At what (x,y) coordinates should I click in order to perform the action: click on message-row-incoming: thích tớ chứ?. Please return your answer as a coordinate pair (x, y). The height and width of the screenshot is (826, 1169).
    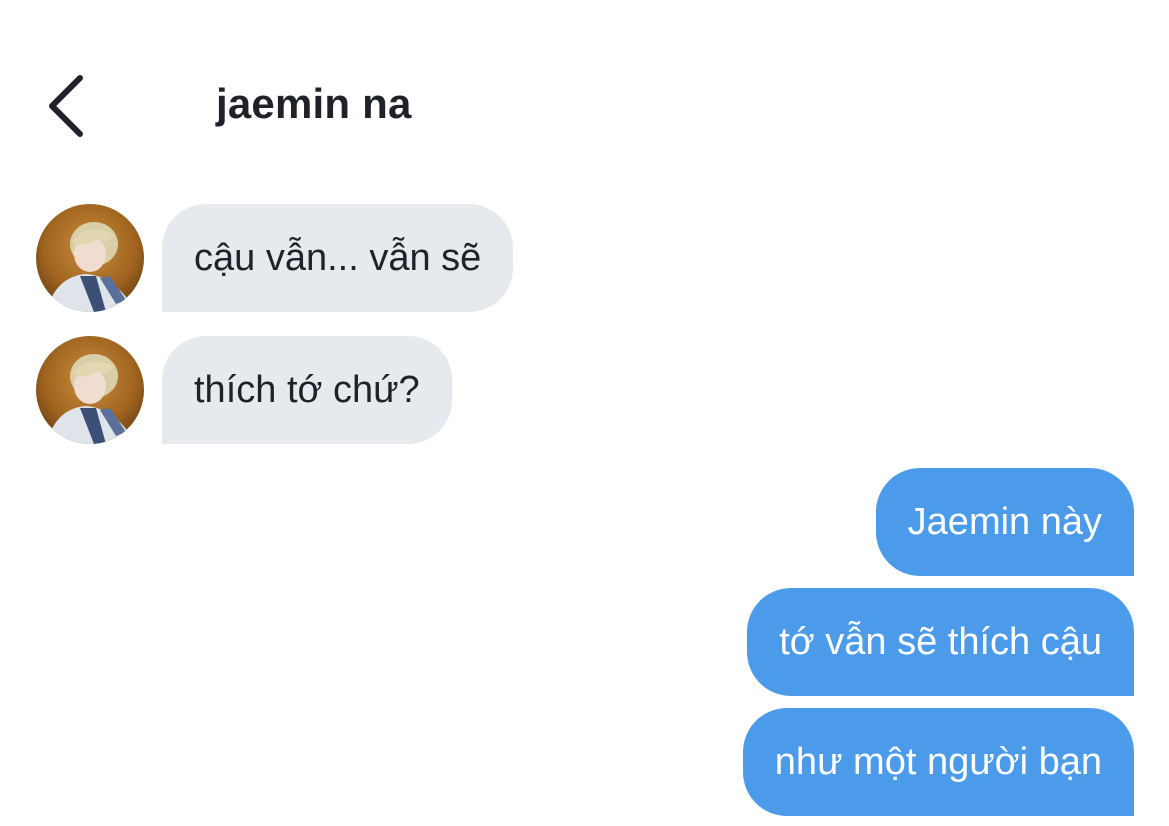
    Looking at the image, I should click on (266, 390).